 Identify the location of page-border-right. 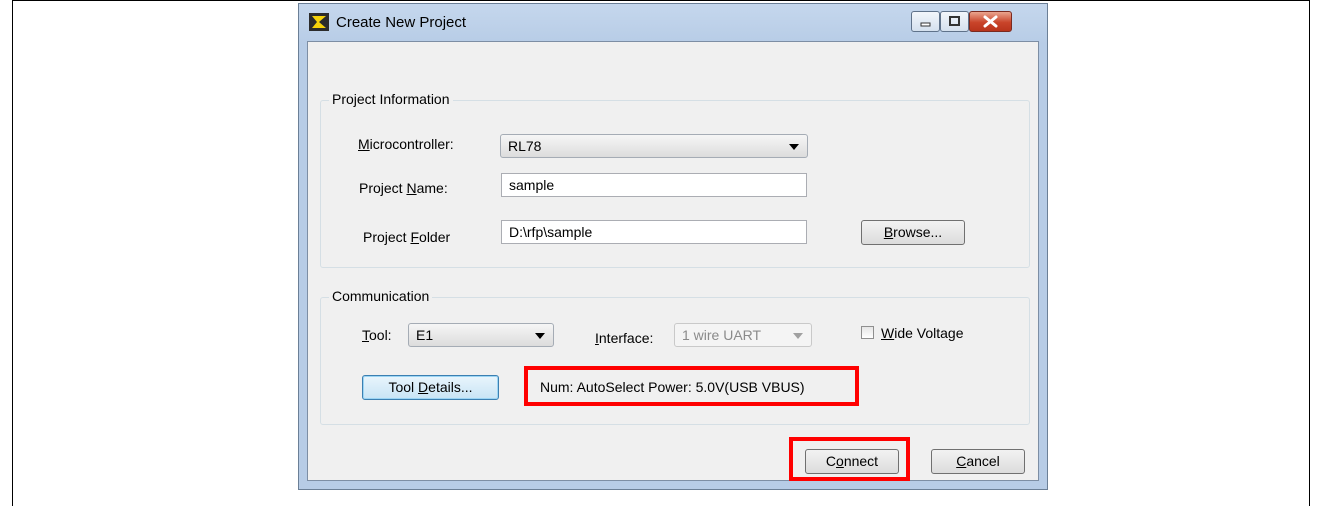
(1309, 253).